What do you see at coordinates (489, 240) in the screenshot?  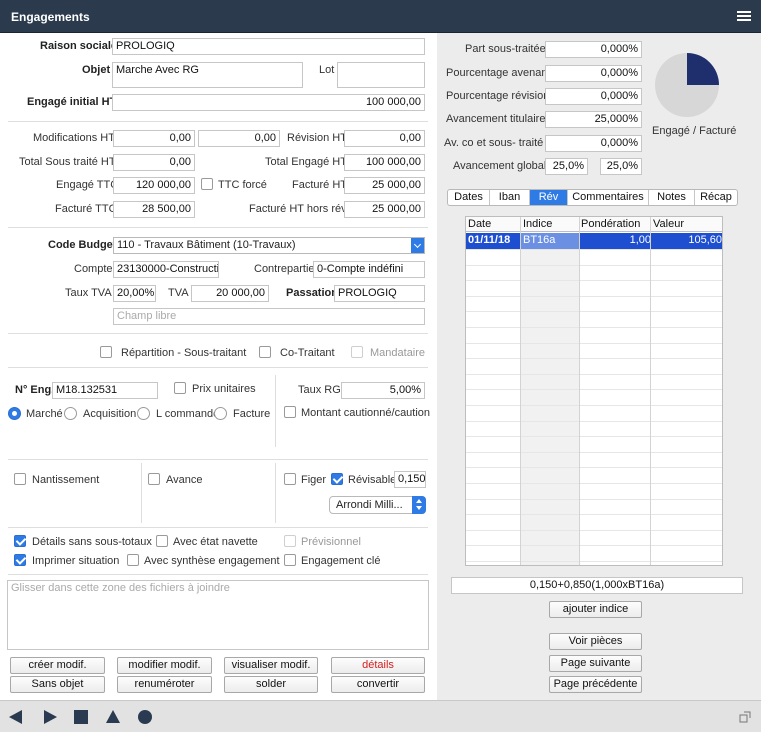 I see `cell-date: 01/11/18` at bounding box center [489, 240].